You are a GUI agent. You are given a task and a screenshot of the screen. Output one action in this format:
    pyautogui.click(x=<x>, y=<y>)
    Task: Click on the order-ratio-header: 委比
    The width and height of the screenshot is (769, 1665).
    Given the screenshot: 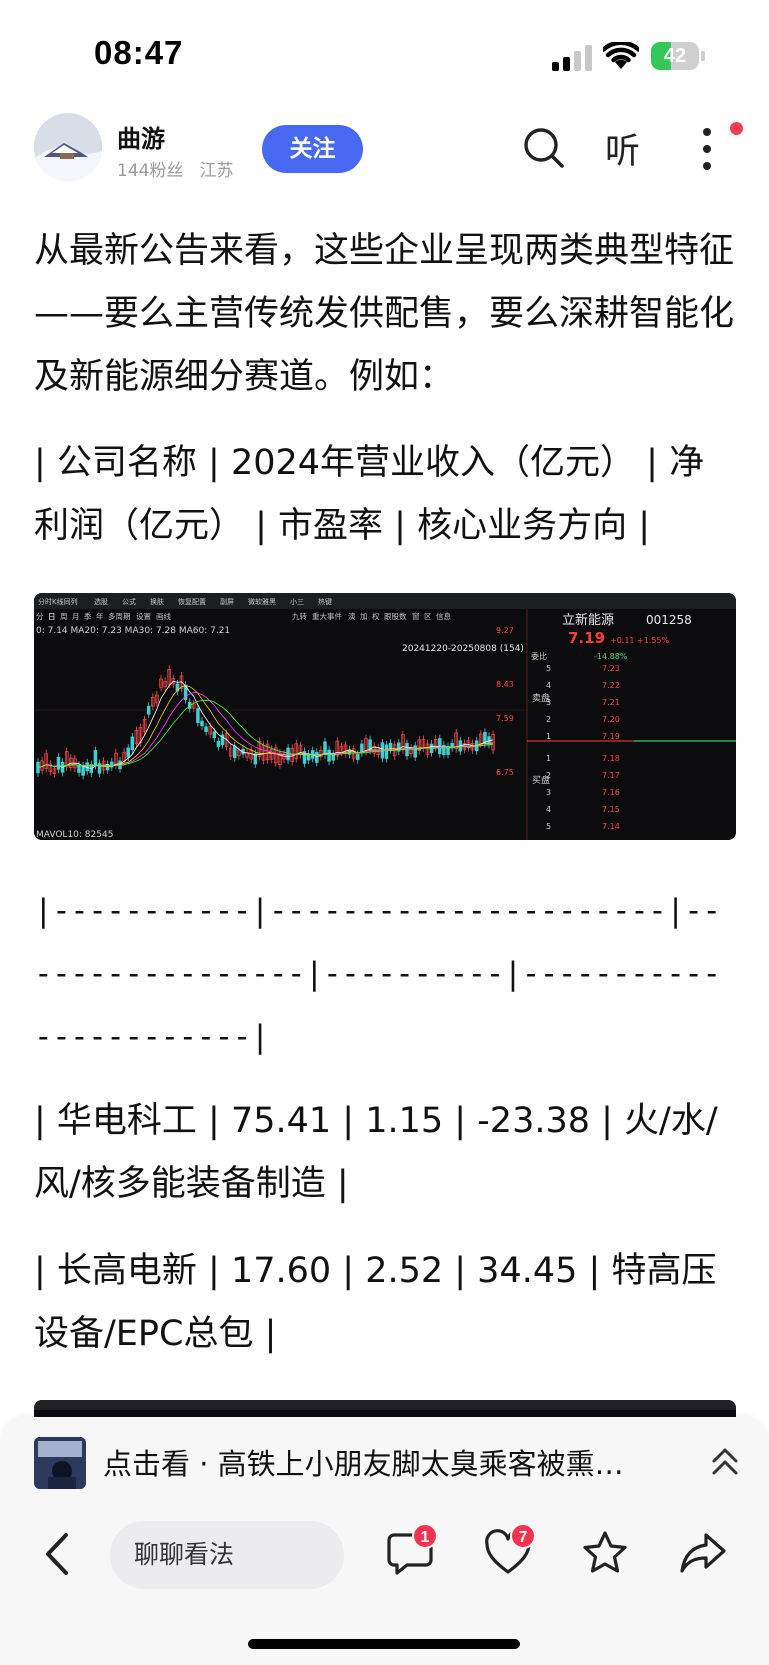 What is the action you would take?
    pyautogui.click(x=539, y=656)
    